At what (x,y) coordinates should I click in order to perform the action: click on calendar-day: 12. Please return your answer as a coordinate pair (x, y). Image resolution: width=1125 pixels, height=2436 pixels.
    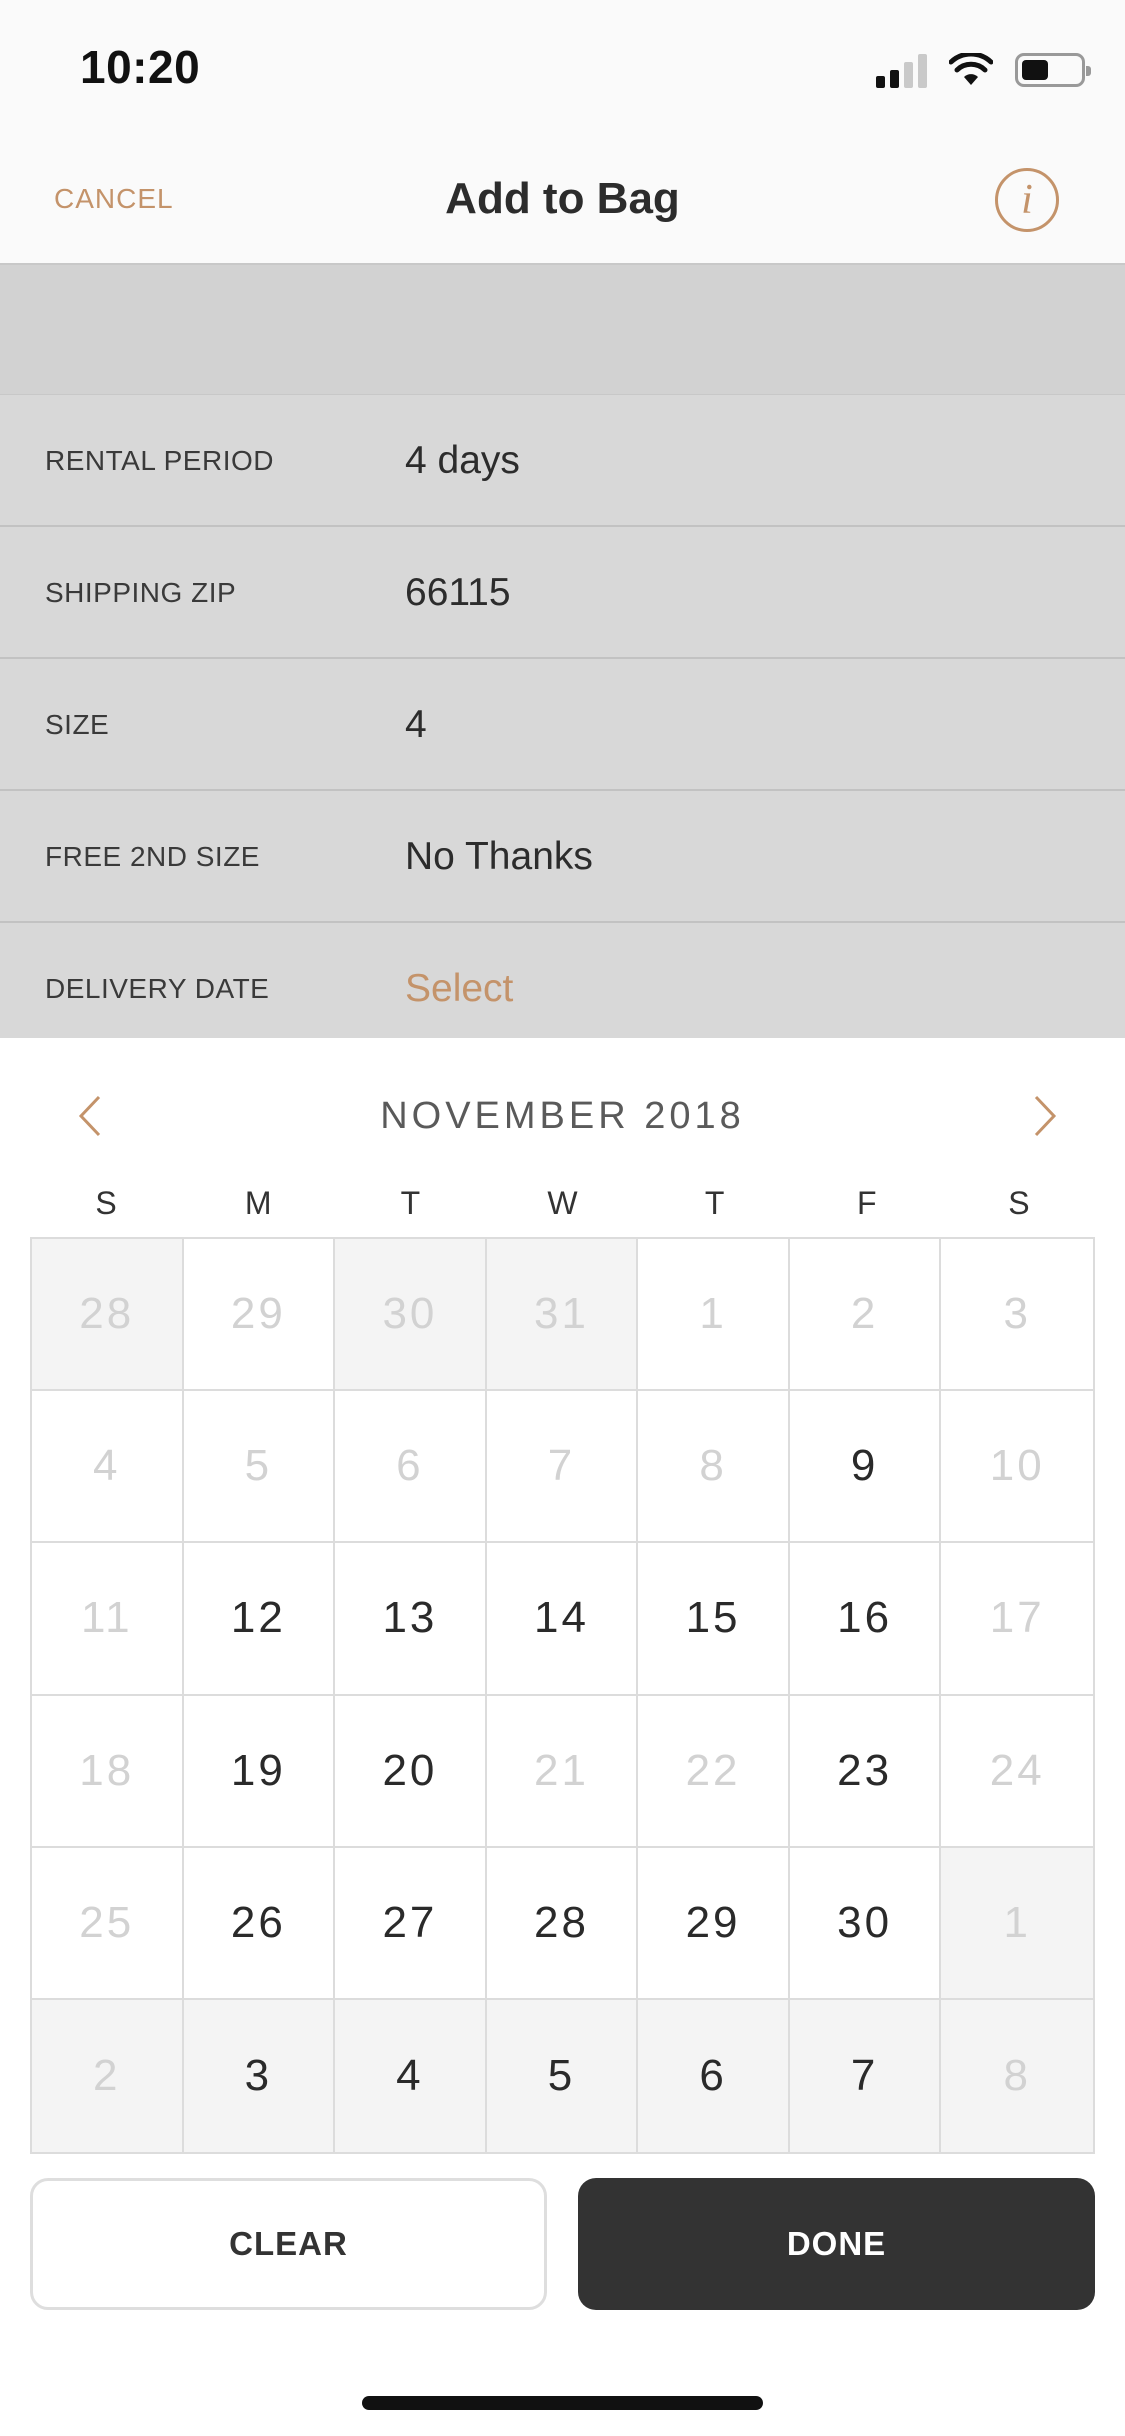
    Looking at the image, I should click on (259, 1619).